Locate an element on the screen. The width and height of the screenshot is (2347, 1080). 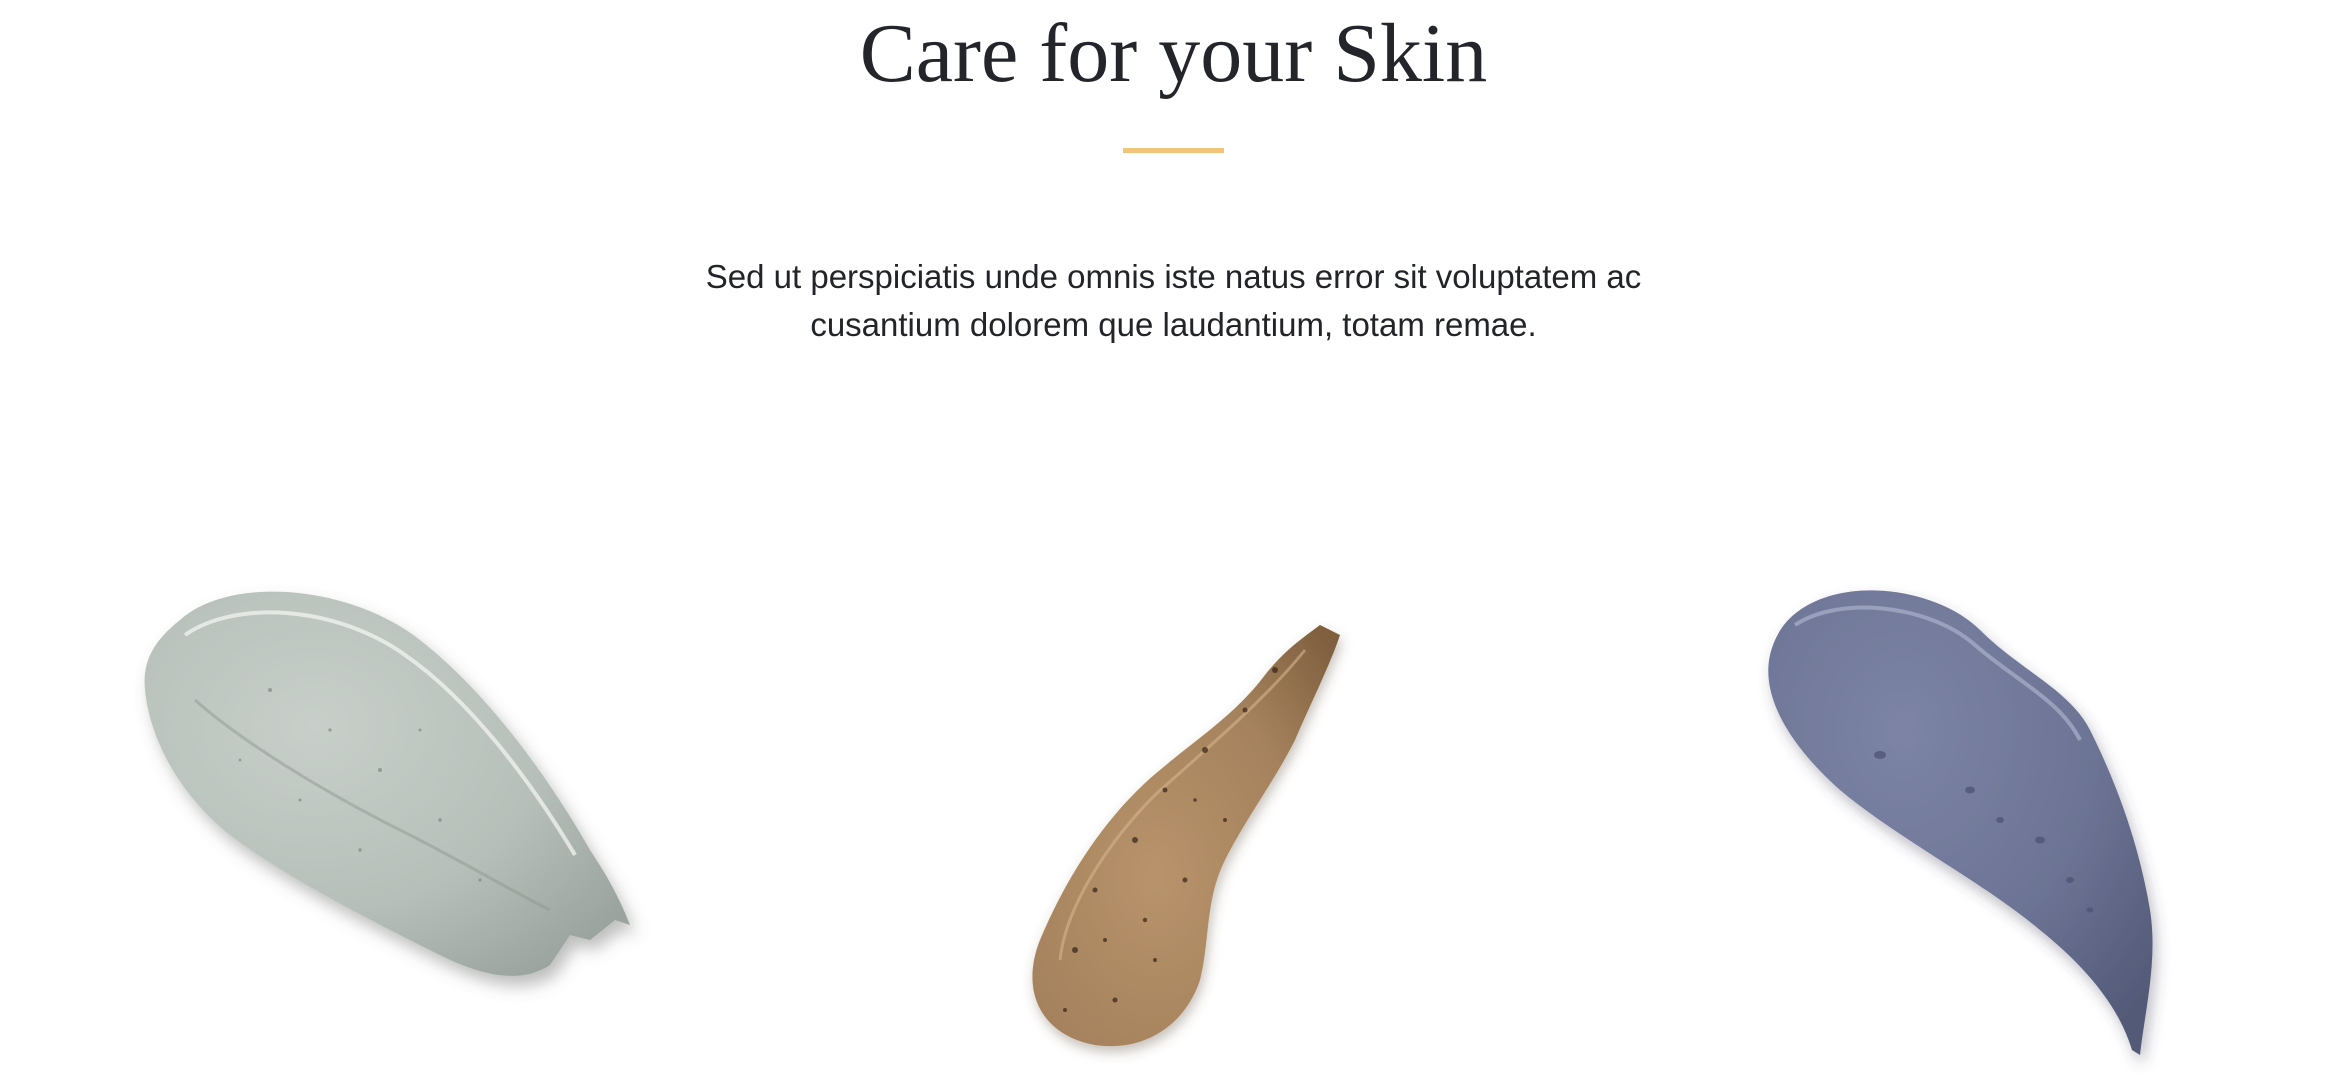
blue-clay-swatch-graphic is located at coordinates (1960, 822).